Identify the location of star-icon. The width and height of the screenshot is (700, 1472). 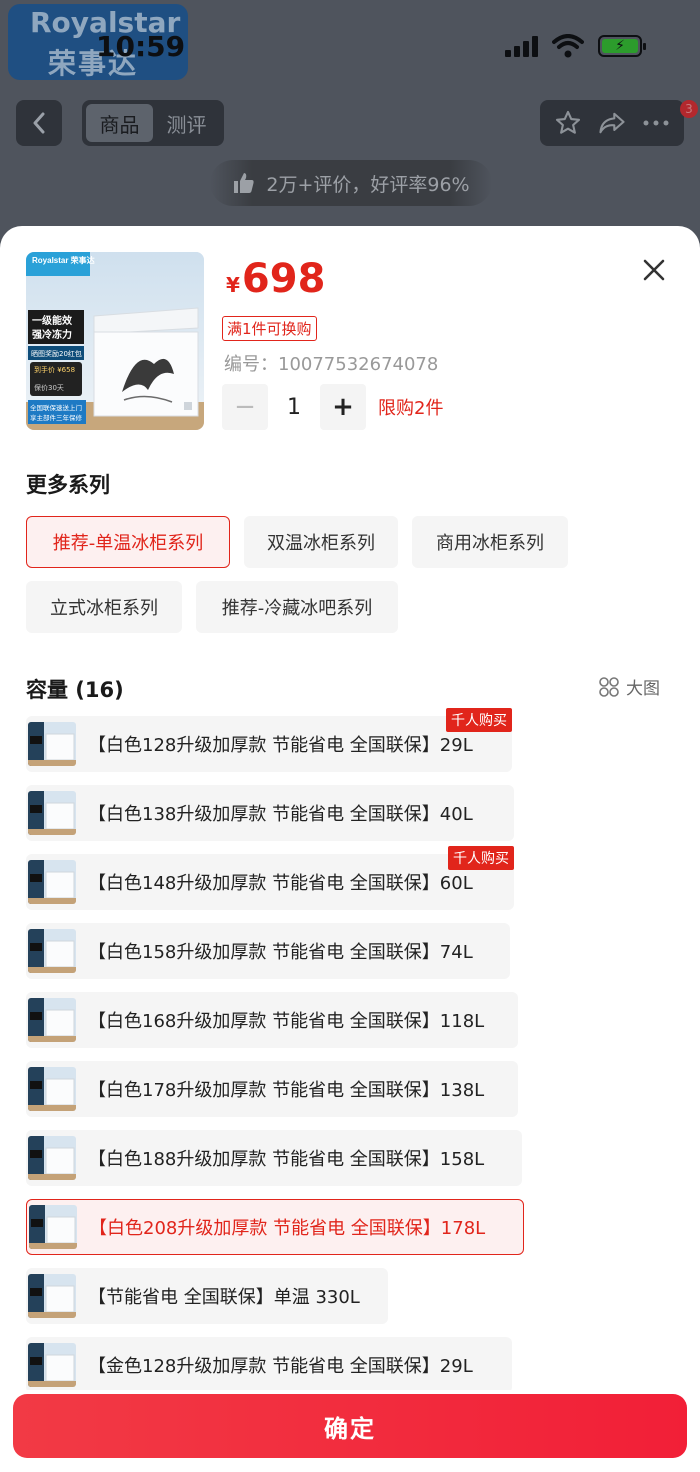
(568, 123).